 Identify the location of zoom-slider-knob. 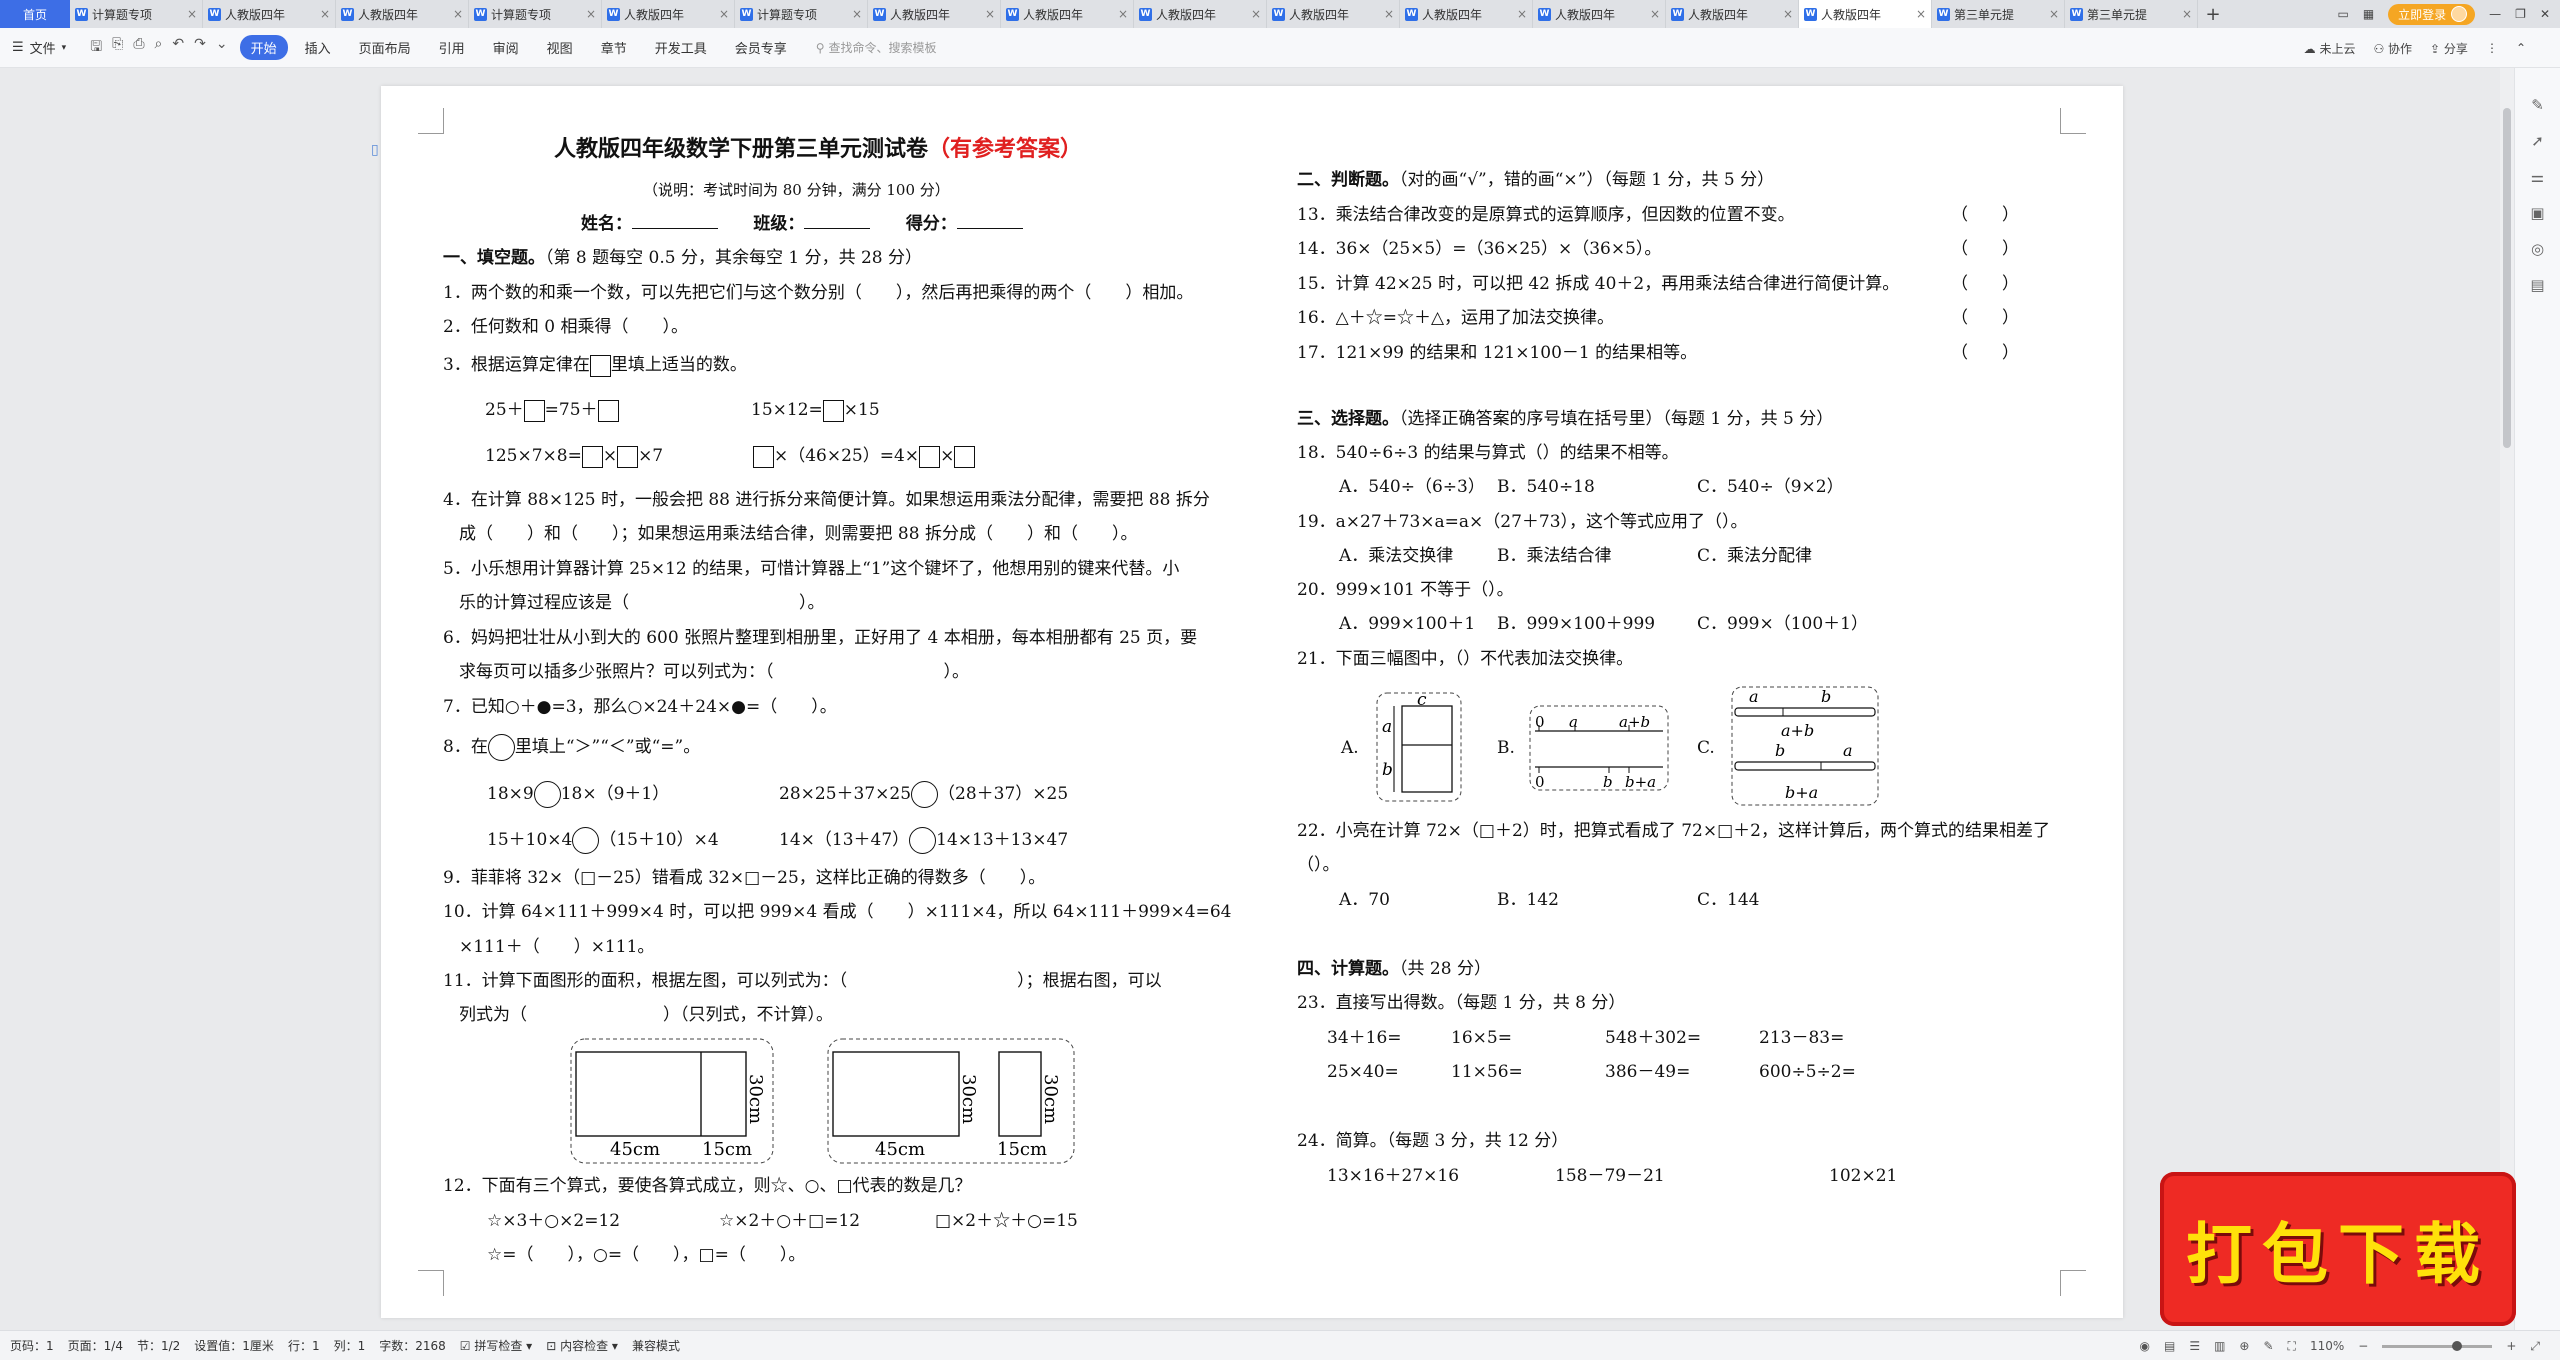
(2457, 1345).